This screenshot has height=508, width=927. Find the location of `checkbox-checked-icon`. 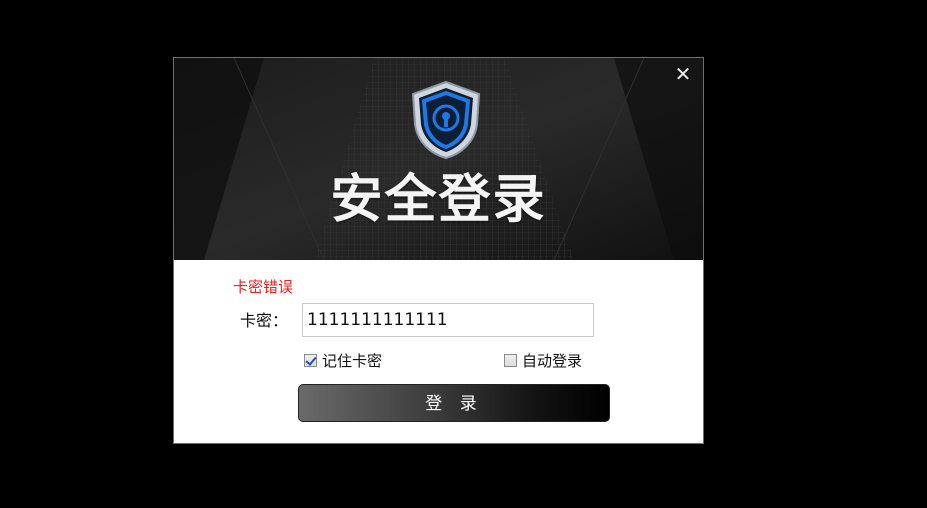

checkbox-checked-icon is located at coordinates (310, 360).